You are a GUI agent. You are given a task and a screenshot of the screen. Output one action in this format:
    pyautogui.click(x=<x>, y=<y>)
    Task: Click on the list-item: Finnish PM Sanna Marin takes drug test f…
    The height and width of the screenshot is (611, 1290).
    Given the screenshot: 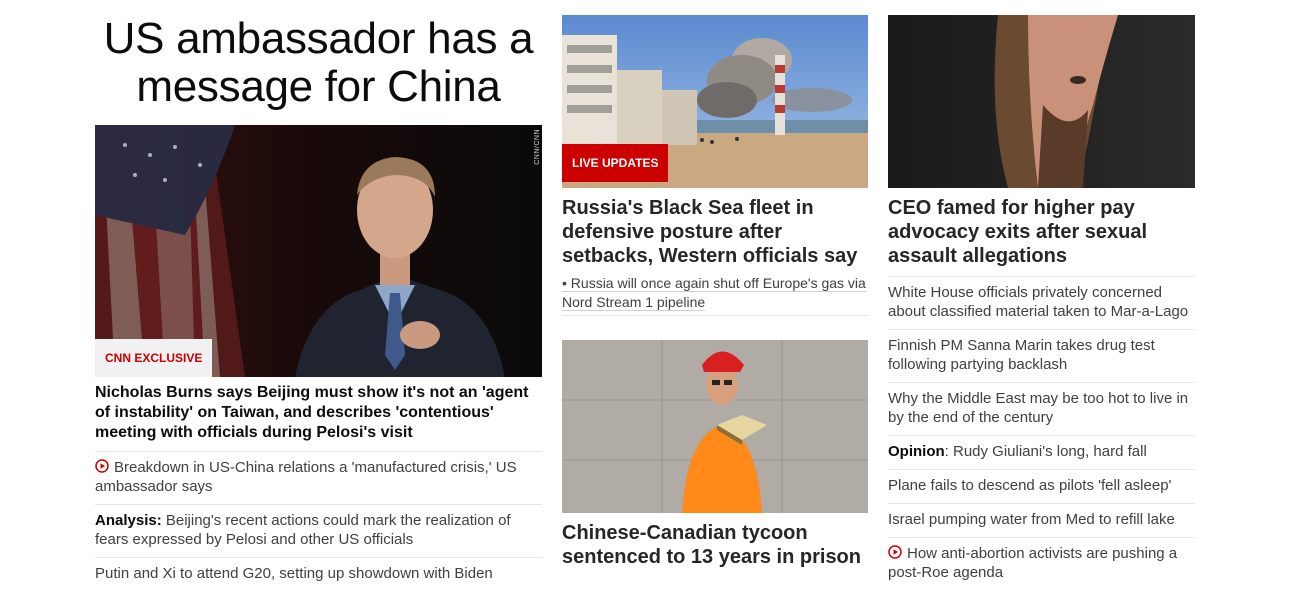 What is the action you would take?
    pyautogui.click(x=1041, y=355)
    